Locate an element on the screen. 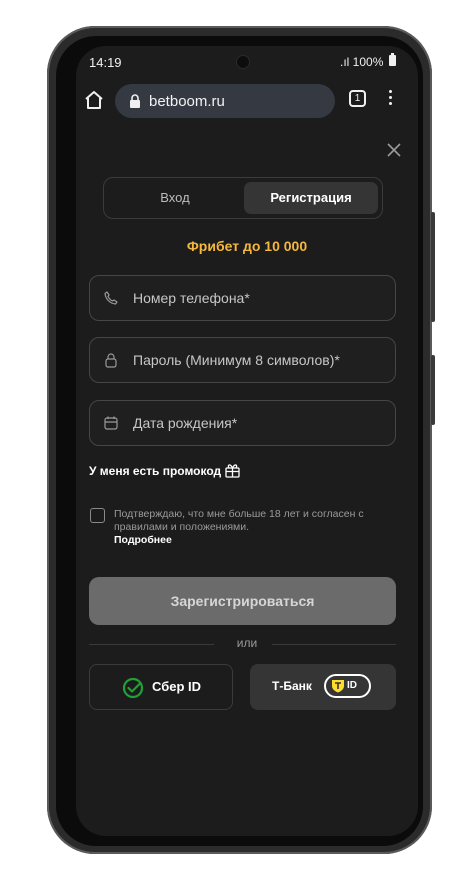  birthdate-placeholder: Дата рождения* is located at coordinates (185, 423).